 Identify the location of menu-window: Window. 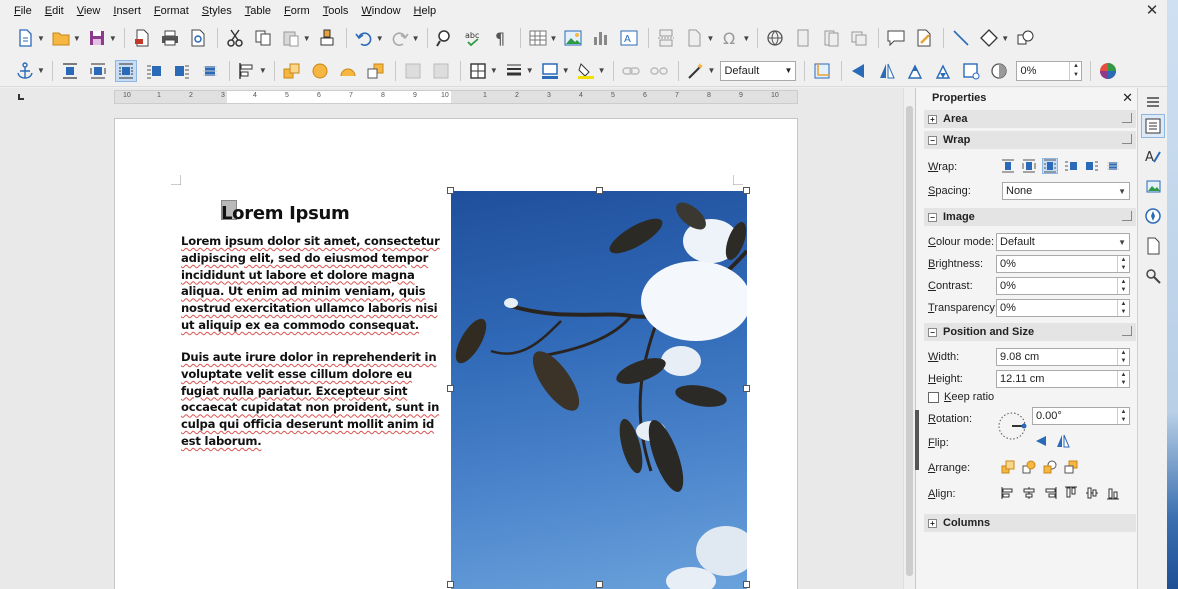
(380, 11).